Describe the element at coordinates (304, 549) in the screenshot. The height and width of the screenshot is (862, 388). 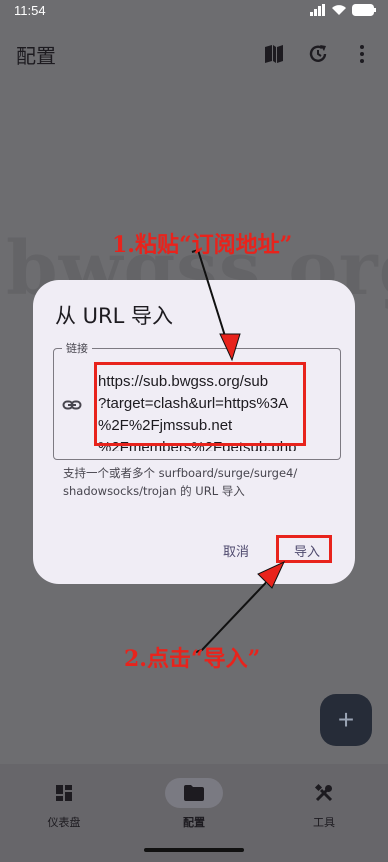
I see `annotation-import-box` at that location.